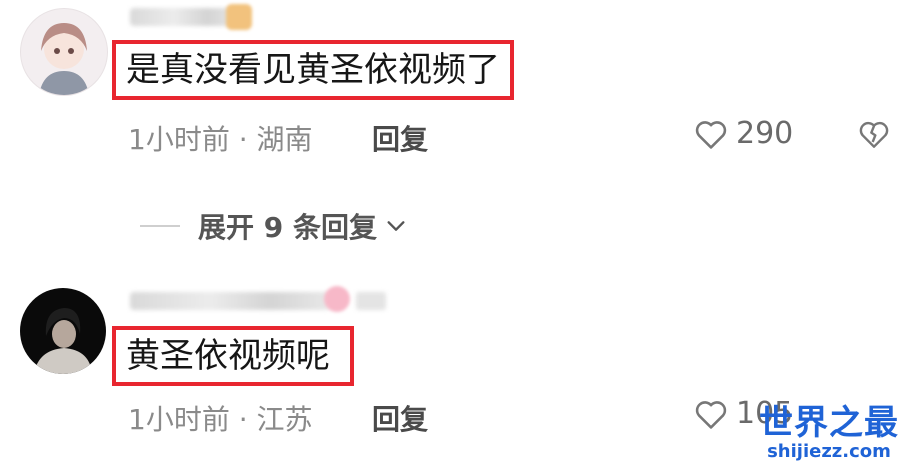 The height and width of the screenshot is (468, 907). I want to click on expand-replies-button: 展开 9 条回复, so click(273, 226).